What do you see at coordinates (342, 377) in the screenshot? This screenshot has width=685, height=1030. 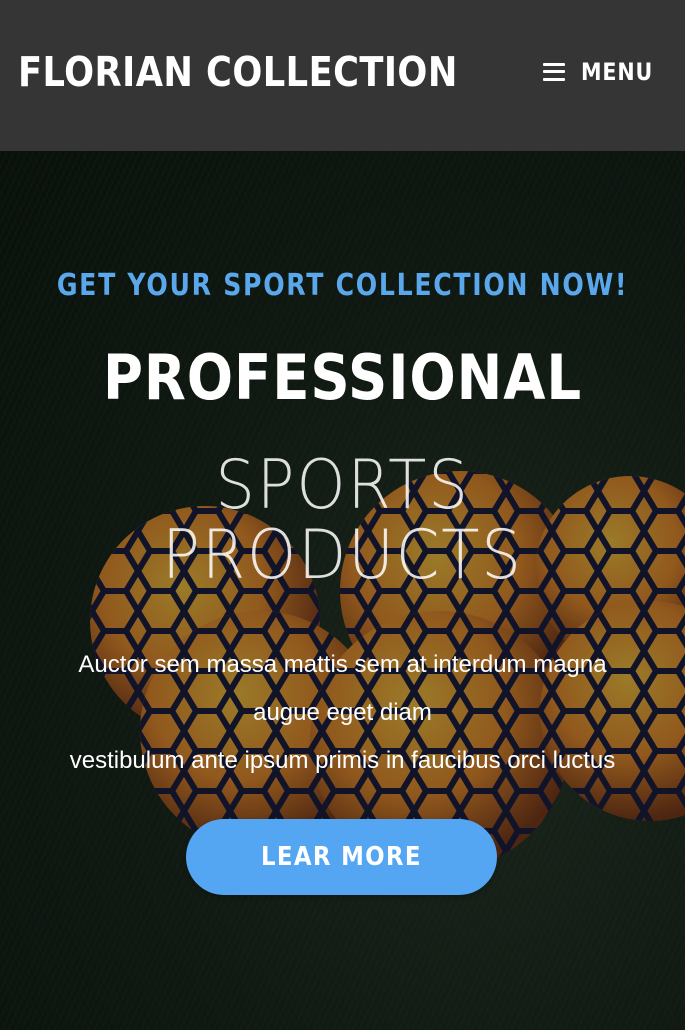 I see `hero-title: PROFESSIONAL` at bounding box center [342, 377].